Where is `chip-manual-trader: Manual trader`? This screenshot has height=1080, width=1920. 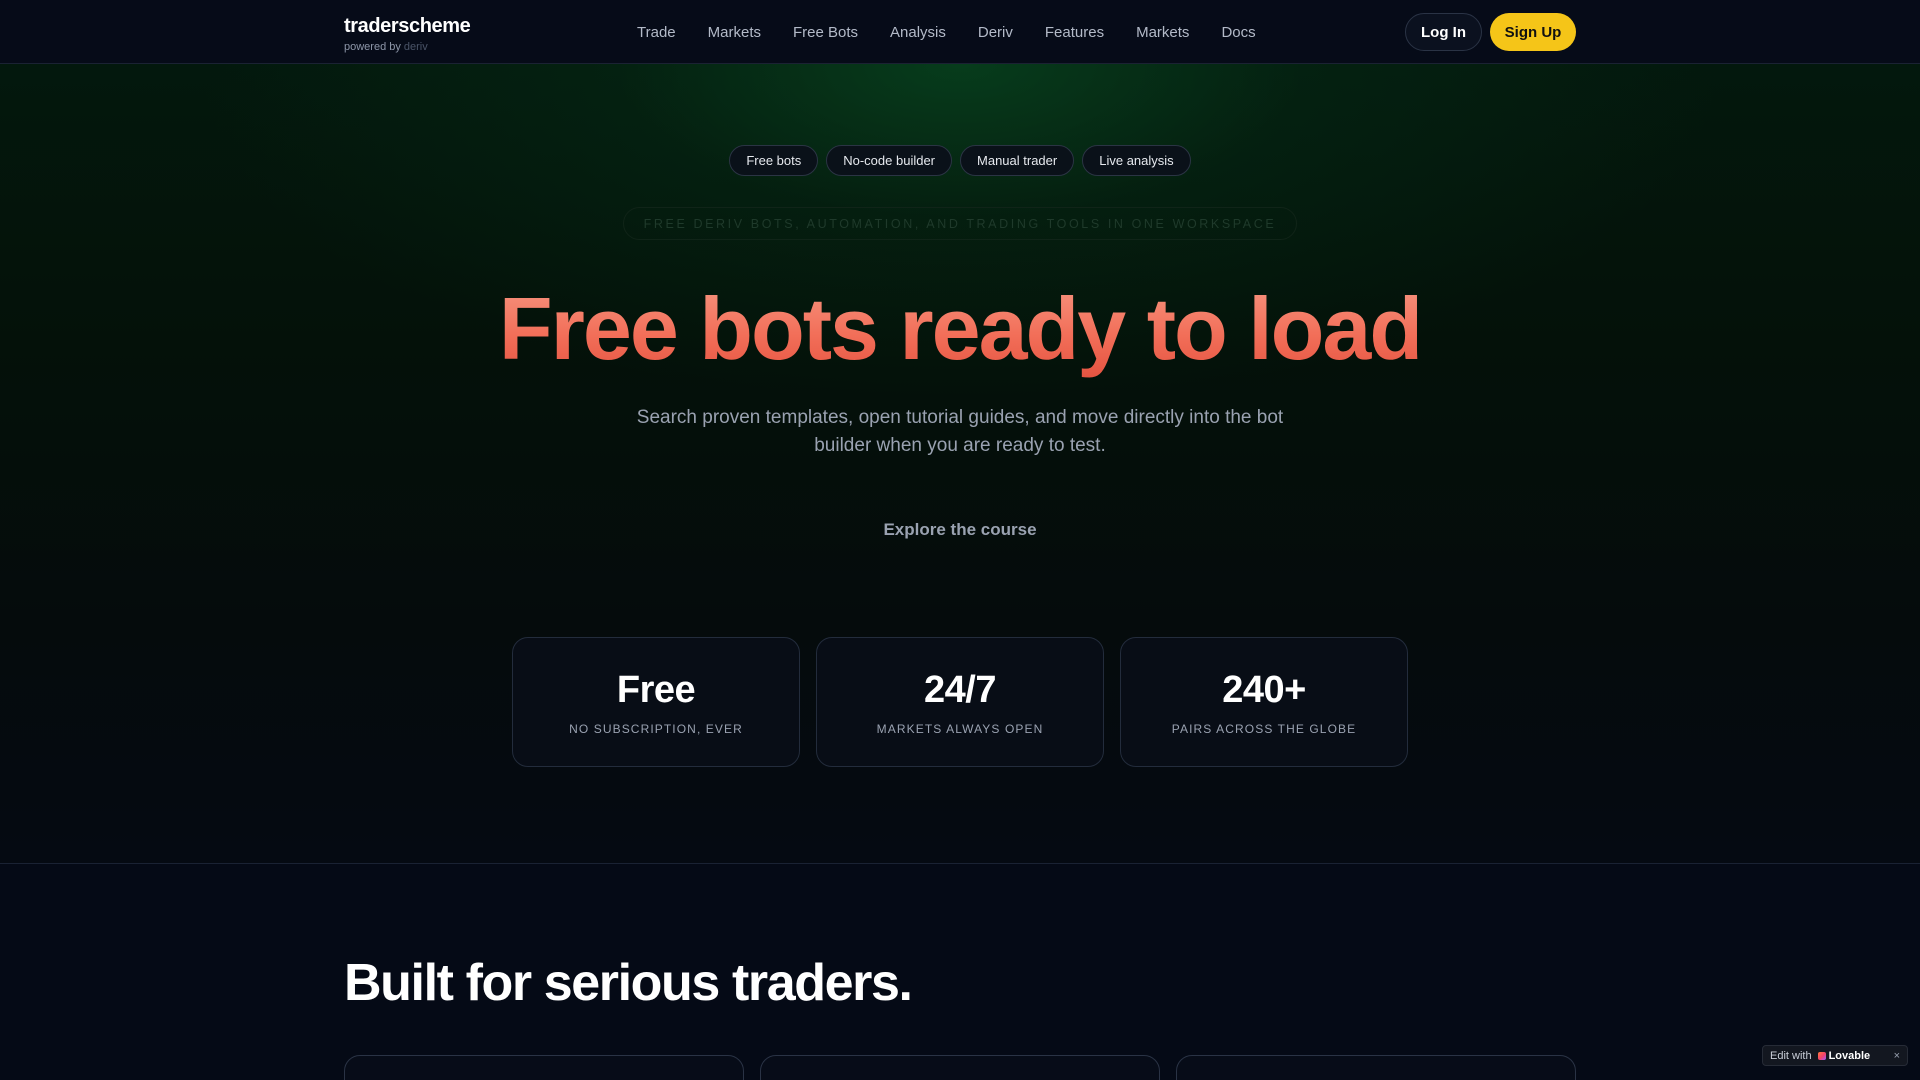
chip-manual-trader: Manual trader is located at coordinates (1017, 160).